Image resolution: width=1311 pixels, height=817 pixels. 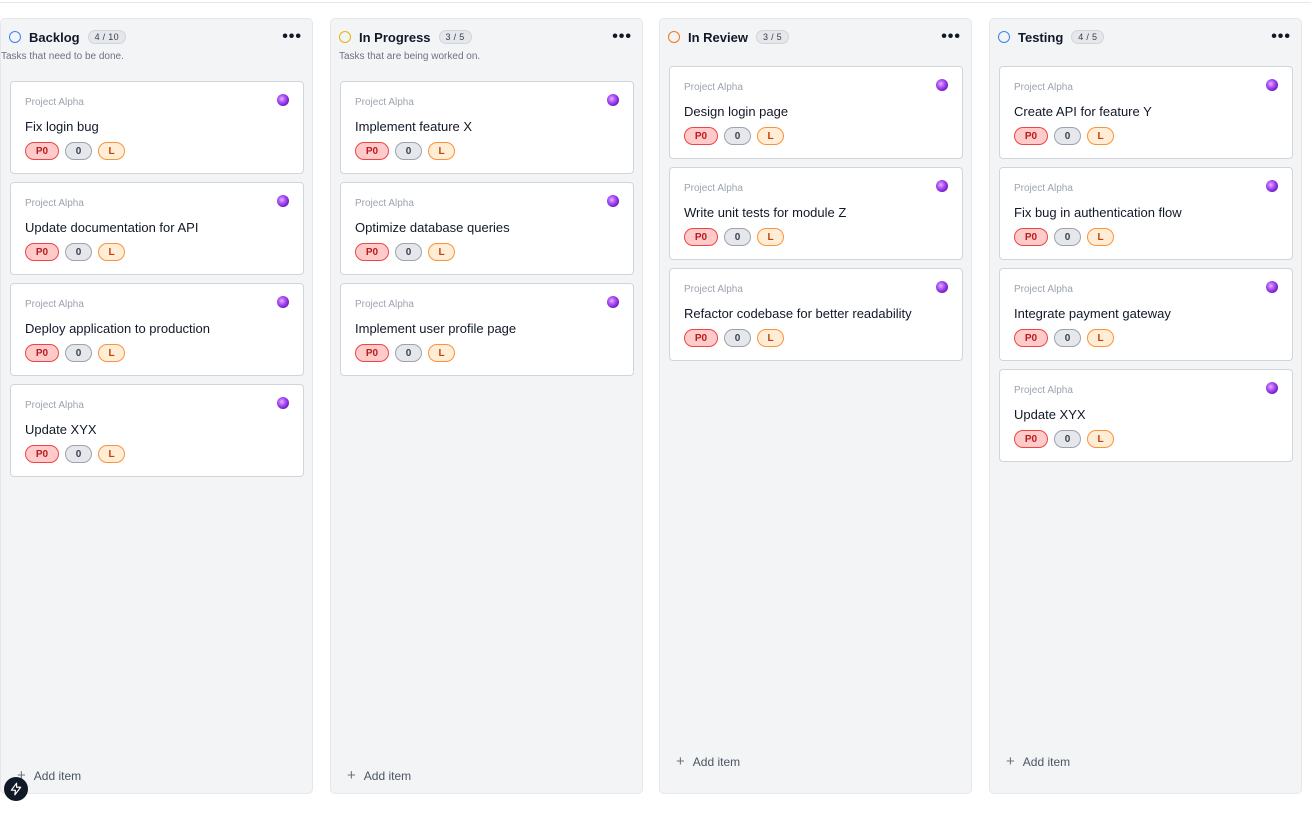 What do you see at coordinates (61, 429) in the screenshot?
I see `task-title: Update XYX` at bounding box center [61, 429].